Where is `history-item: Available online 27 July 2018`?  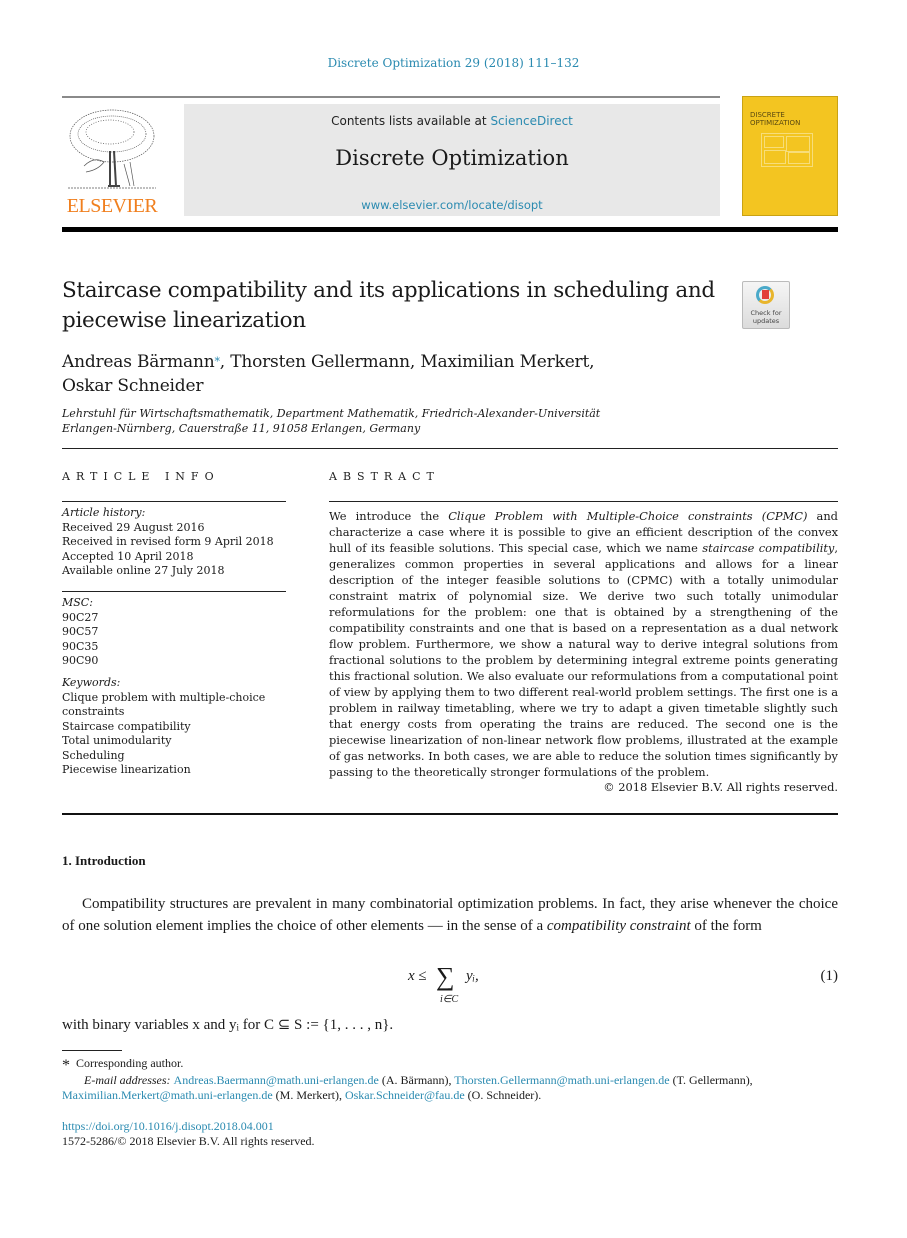 history-item: Available online 27 July 2018 is located at coordinates (143, 570).